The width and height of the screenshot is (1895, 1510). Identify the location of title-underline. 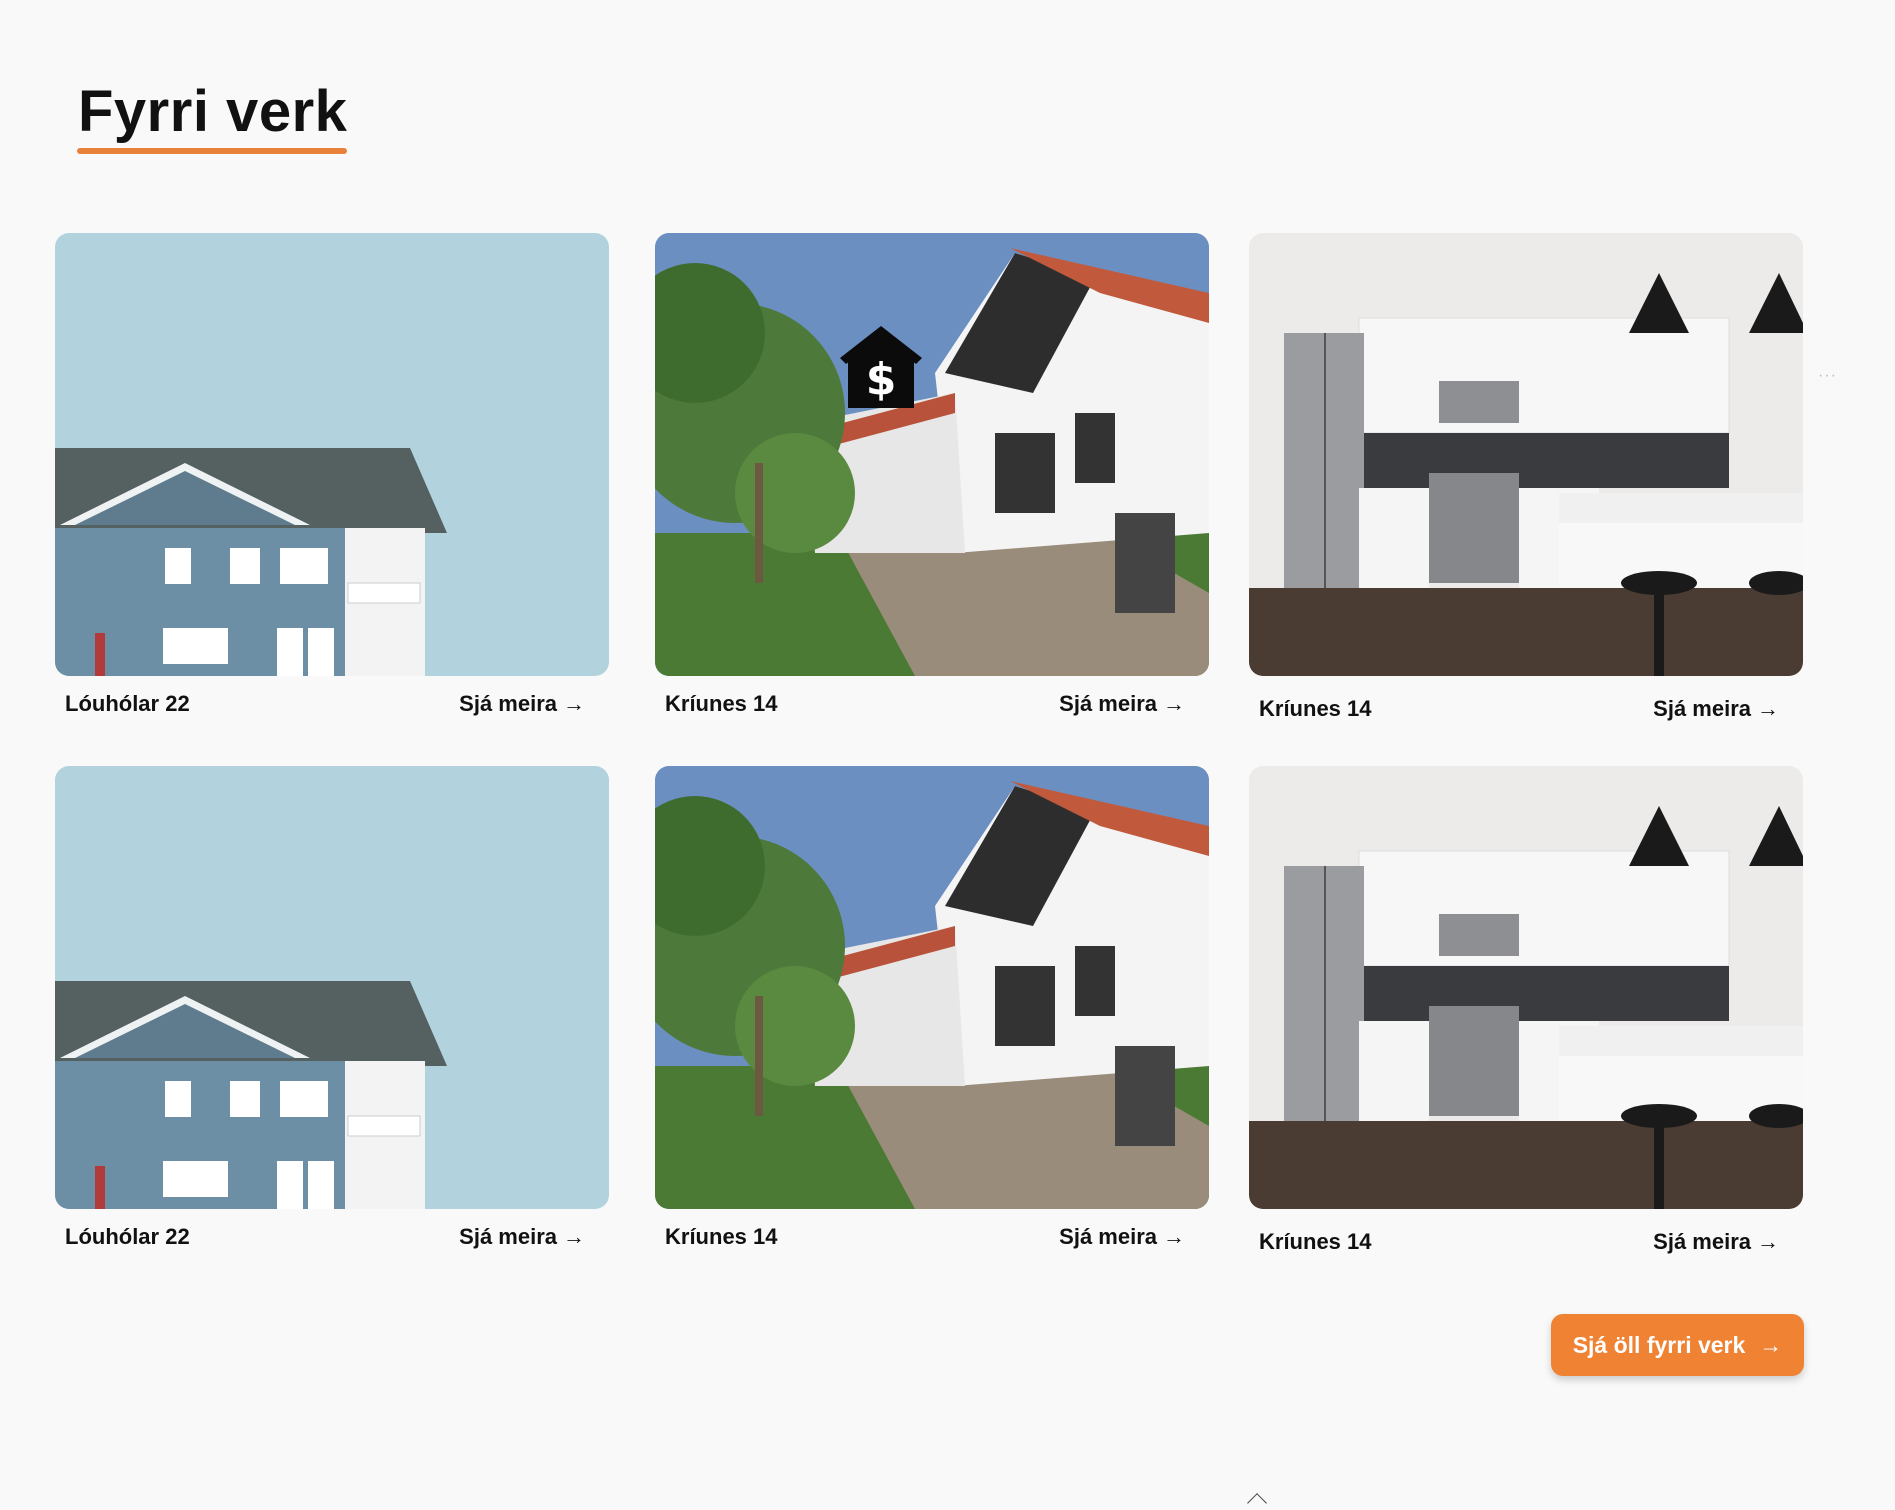
(212, 151).